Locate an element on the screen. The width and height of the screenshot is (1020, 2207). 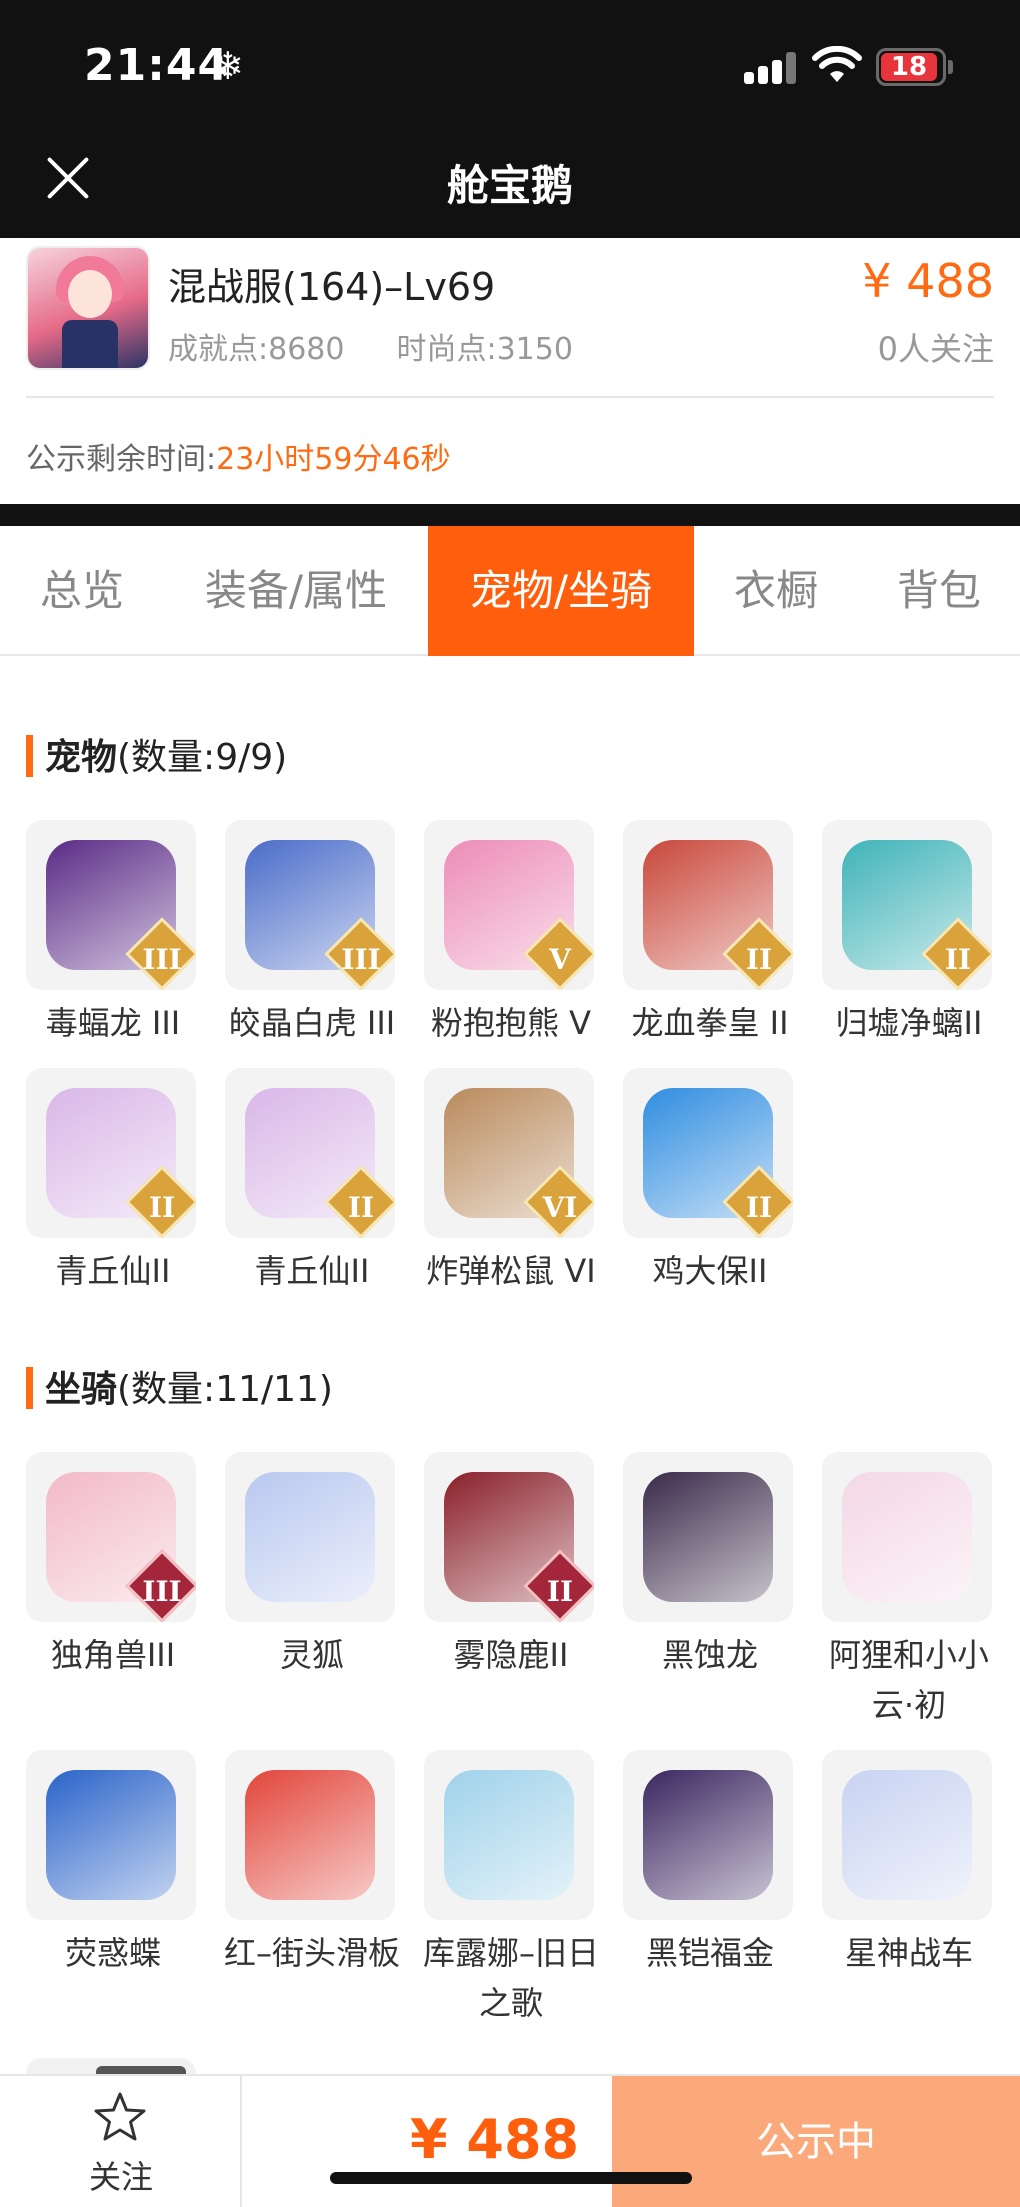
battery-tip is located at coordinates (950, 67).